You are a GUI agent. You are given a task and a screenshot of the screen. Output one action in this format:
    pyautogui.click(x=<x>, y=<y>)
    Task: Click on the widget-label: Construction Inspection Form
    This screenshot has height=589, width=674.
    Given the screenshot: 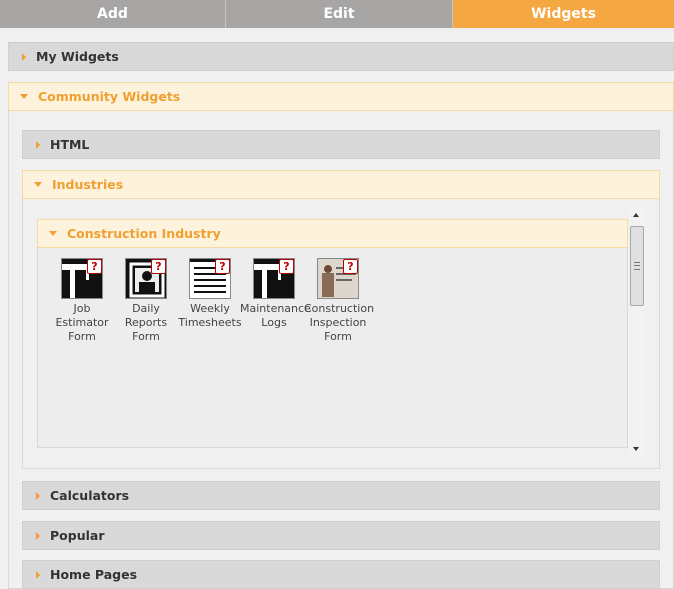 What is the action you would take?
    pyautogui.click(x=339, y=322)
    